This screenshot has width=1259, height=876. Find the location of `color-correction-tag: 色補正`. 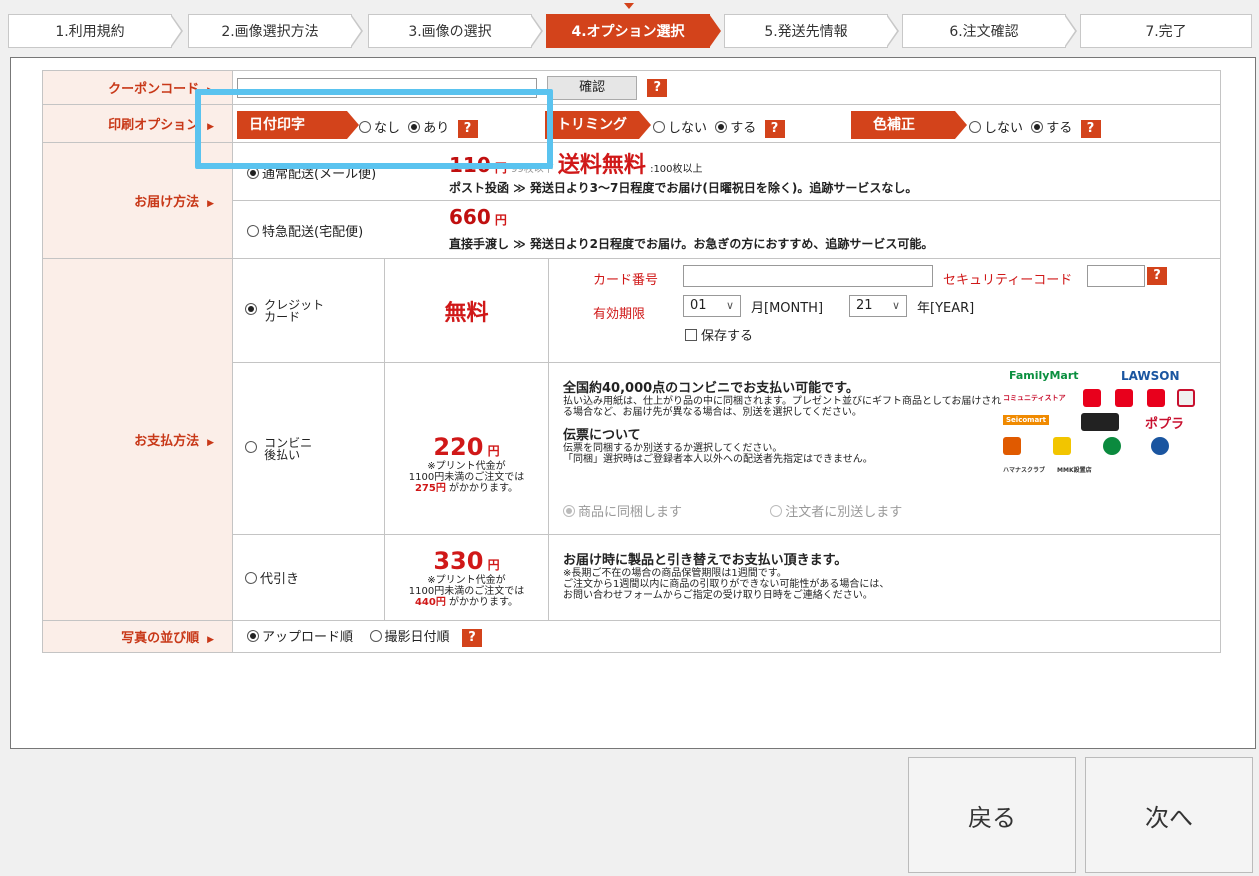

color-correction-tag: 色補正 is located at coordinates (909, 125).